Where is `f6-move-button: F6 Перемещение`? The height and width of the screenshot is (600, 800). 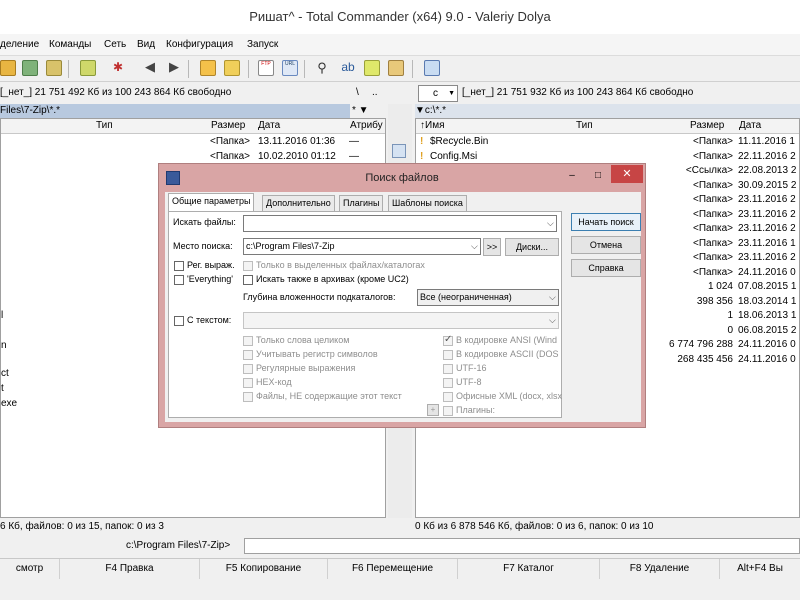
f6-move-button: F6 Перемещение is located at coordinates (393, 569).